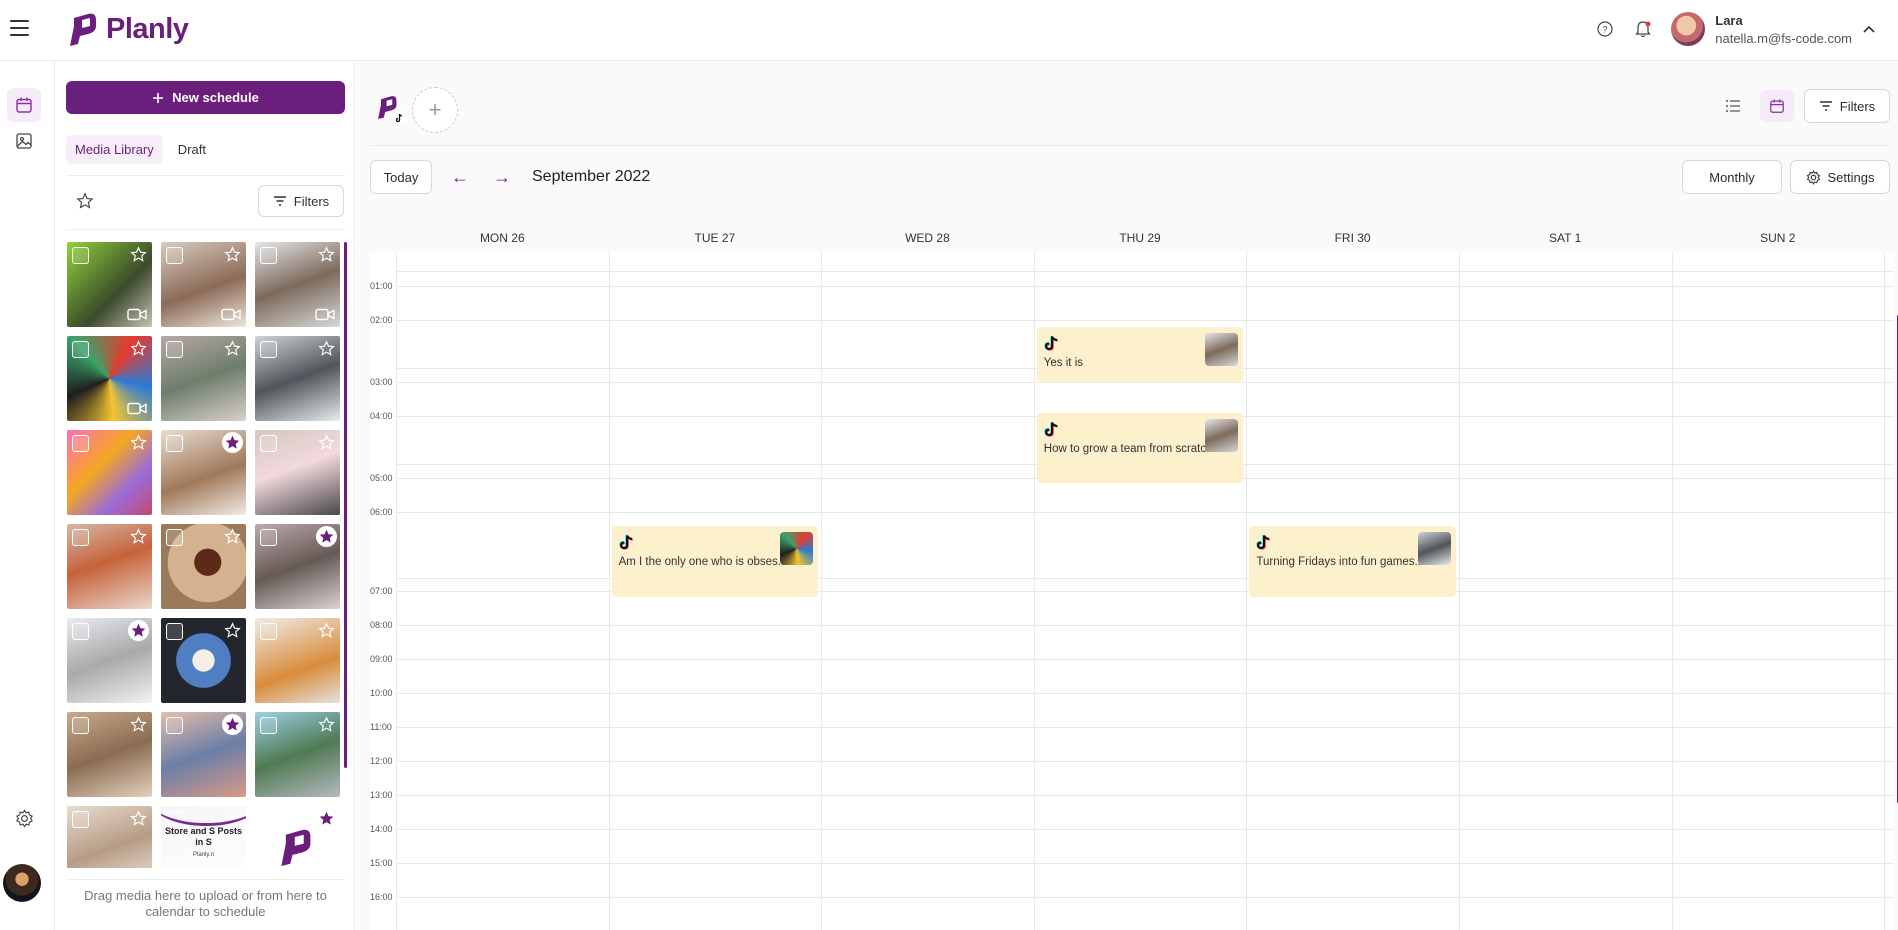  I want to click on hour-label: 06:00, so click(381, 512).